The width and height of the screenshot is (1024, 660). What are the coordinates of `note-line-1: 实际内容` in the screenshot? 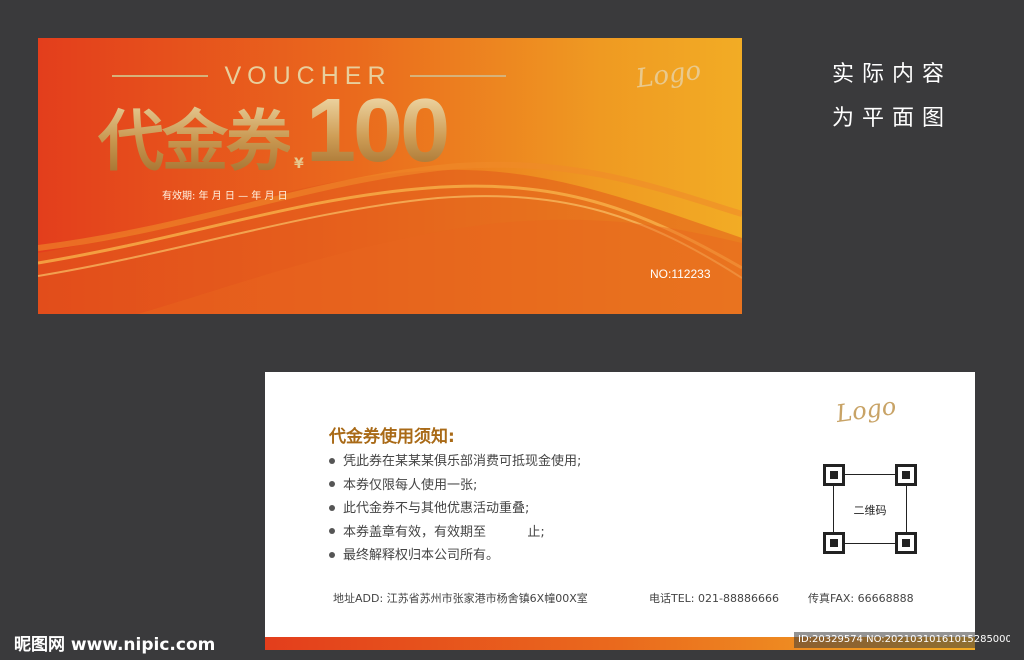 It's located at (892, 74).